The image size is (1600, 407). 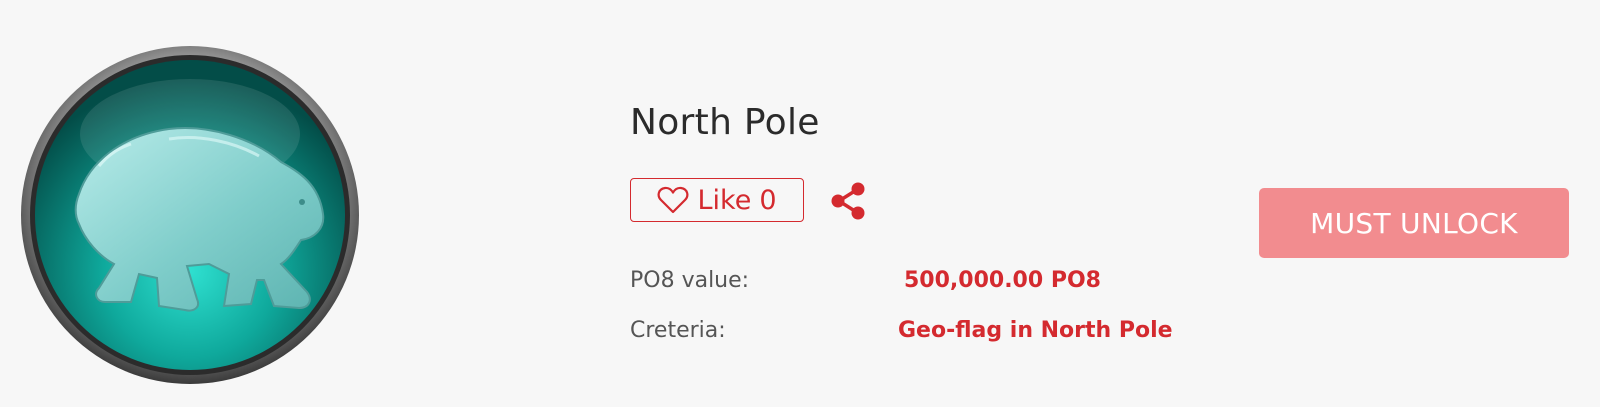 I want to click on like-count: 0, so click(x=768, y=200).